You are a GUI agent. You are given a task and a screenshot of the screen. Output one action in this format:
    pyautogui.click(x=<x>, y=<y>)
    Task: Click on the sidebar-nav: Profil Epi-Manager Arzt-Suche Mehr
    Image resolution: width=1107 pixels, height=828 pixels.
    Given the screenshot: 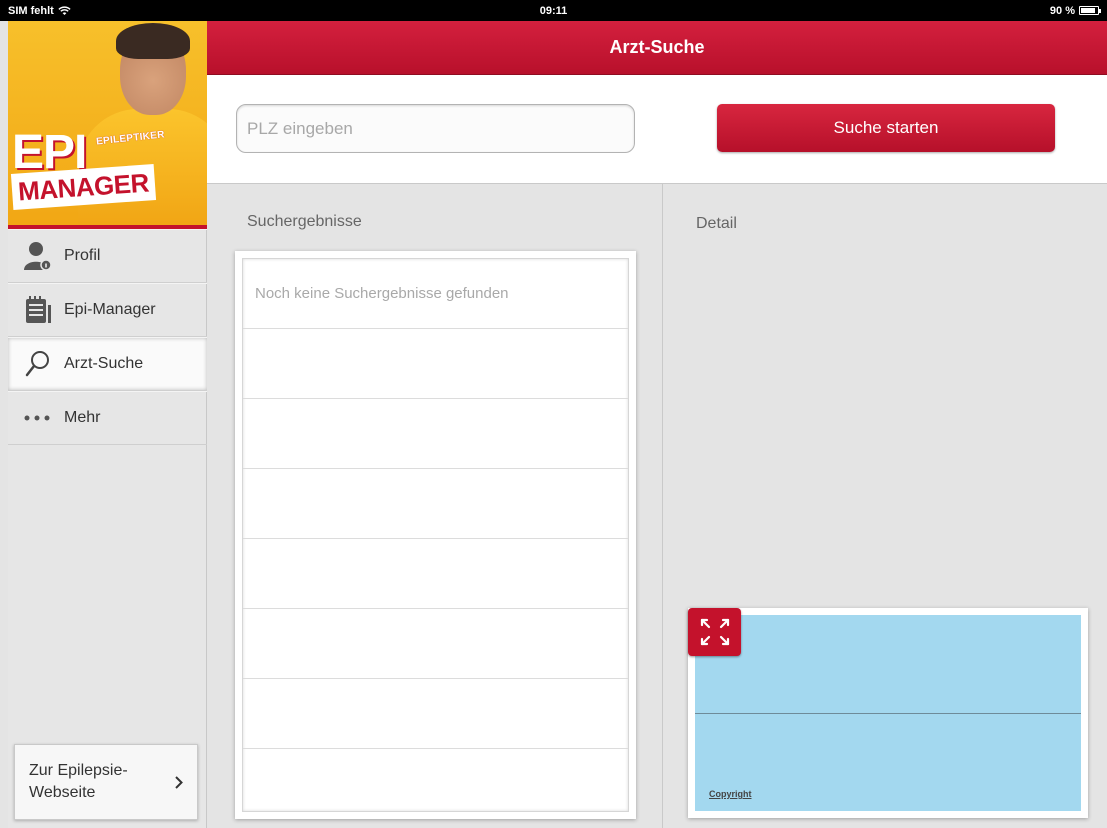 What is the action you would take?
    pyautogui.click(x=107, y=337)
    